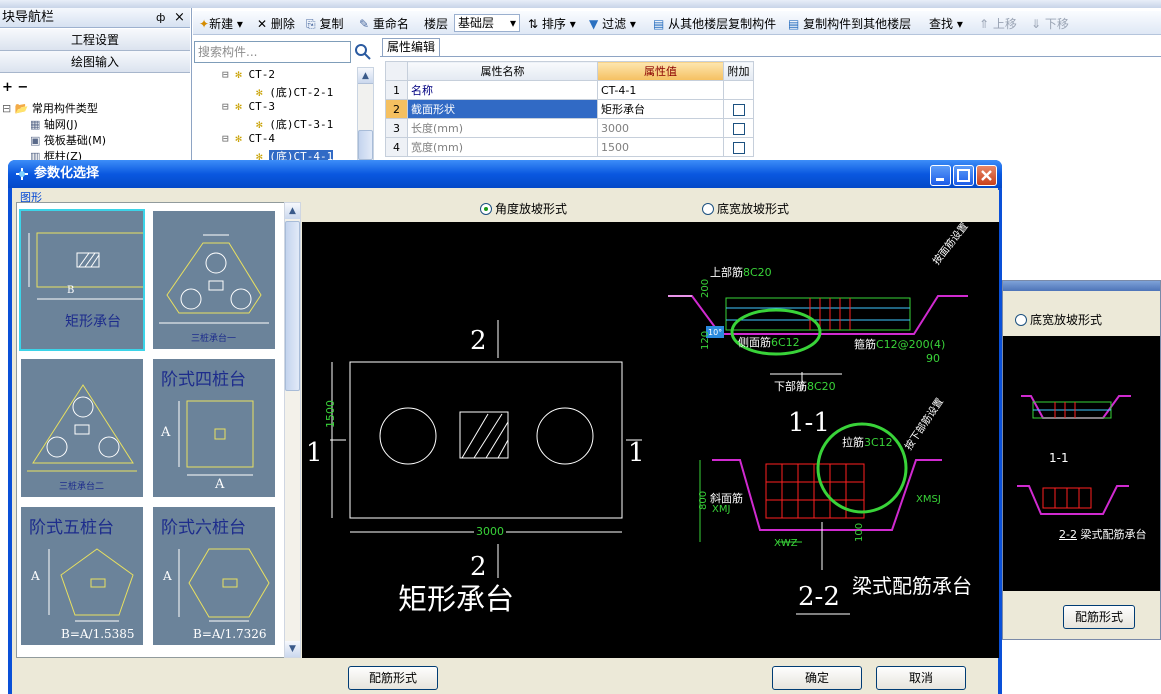 Image resolution: width=1161 pixels, height=694 pixels. Describe the element at coordinates (331, 24) in the screenshot. I see `copy-label: 复制` at that location.